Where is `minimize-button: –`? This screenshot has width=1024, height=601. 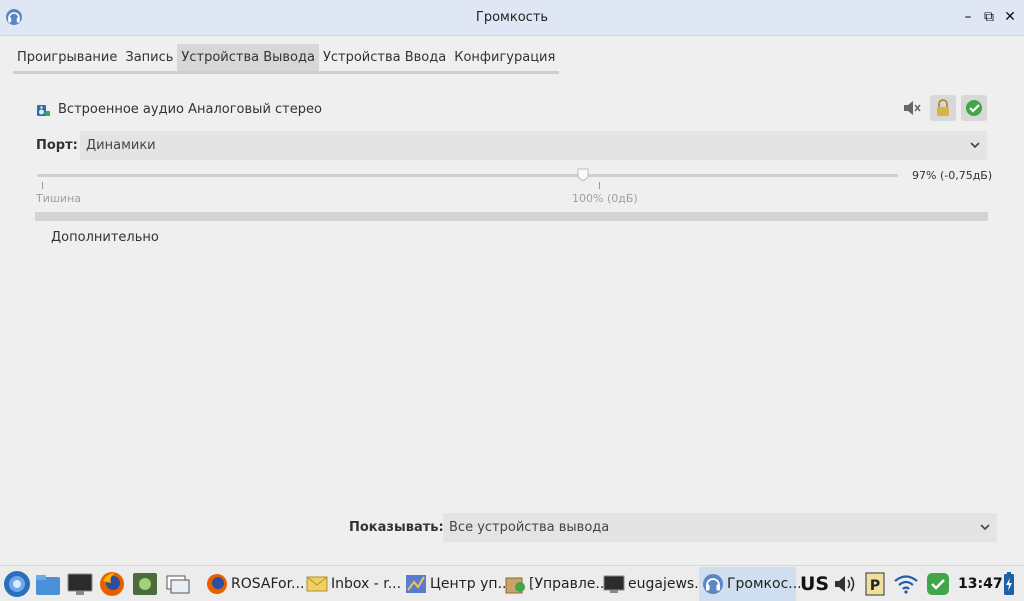
minimize-button: – is located at coordinates (968, 17).